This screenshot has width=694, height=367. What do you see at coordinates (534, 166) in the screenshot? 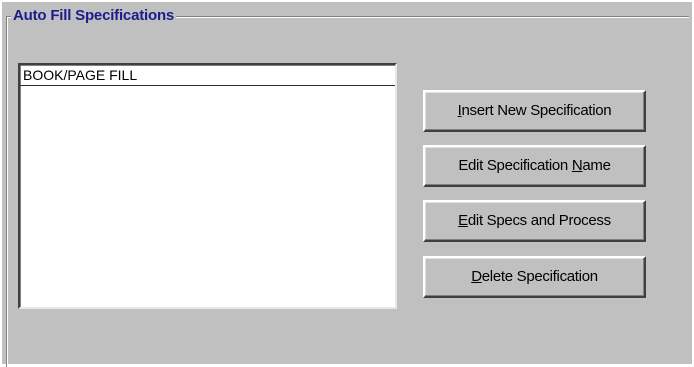
I see `edit-specification-name-button: Edit Specification Name` at bounding box center [534, 166].